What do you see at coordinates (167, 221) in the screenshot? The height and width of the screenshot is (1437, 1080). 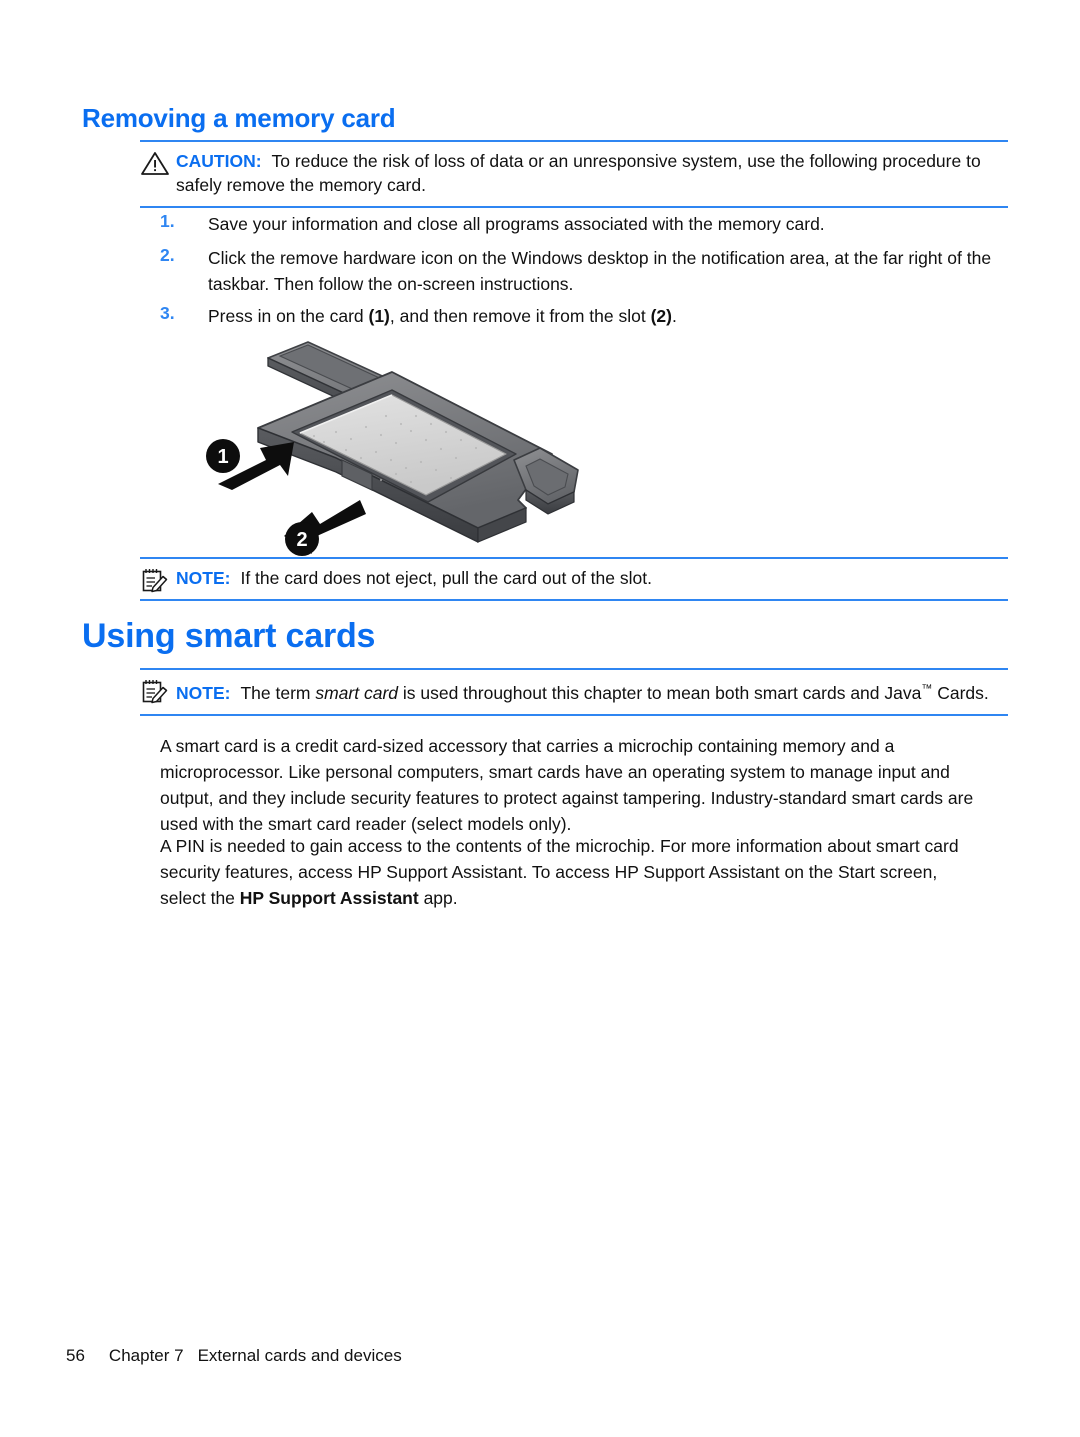 I see `step-number: 1.` at bounding box center [167, 221].